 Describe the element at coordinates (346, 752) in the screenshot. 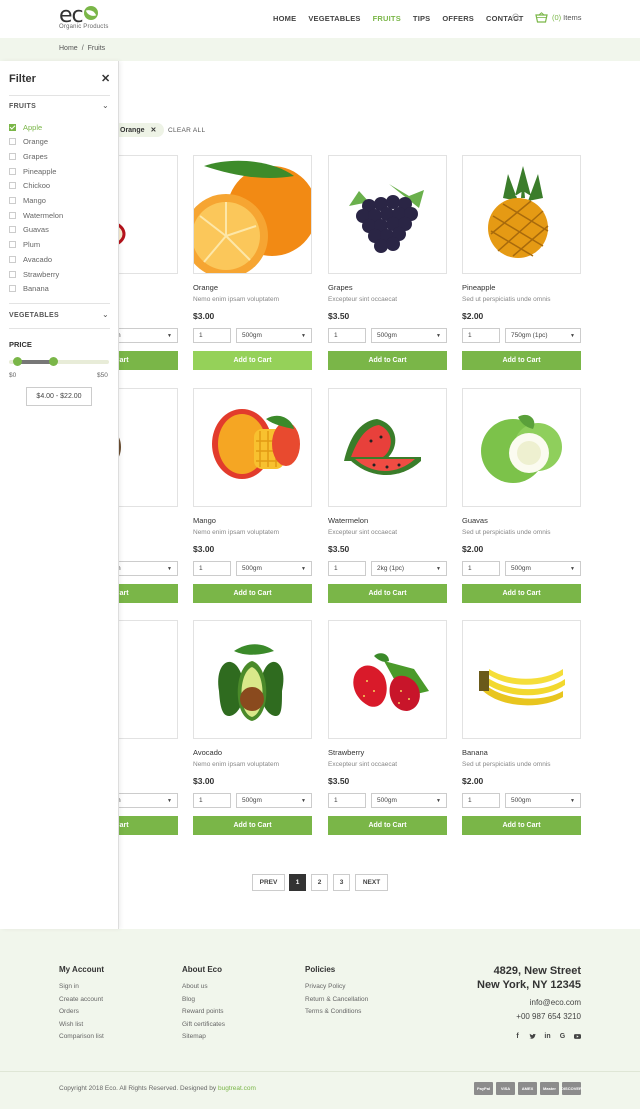

I see `product-name: Strawberry` at that location.